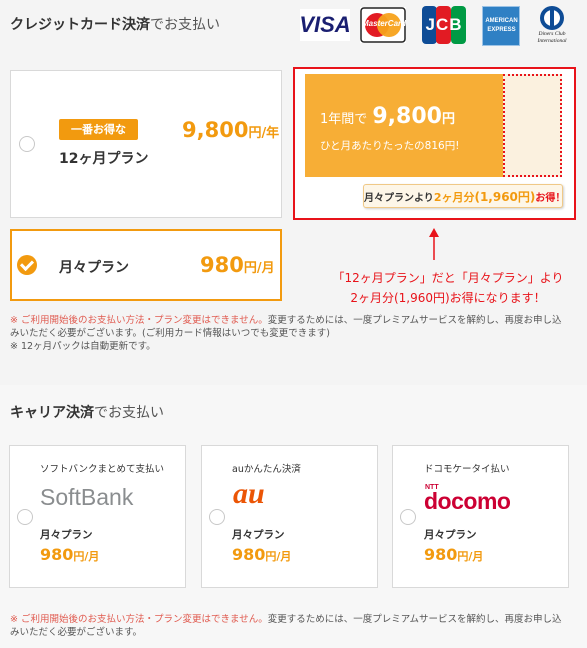 The height and width of the screenshot is (648, 587). I want to click on credit-title-sub: でお支払い, so click(185, 25).